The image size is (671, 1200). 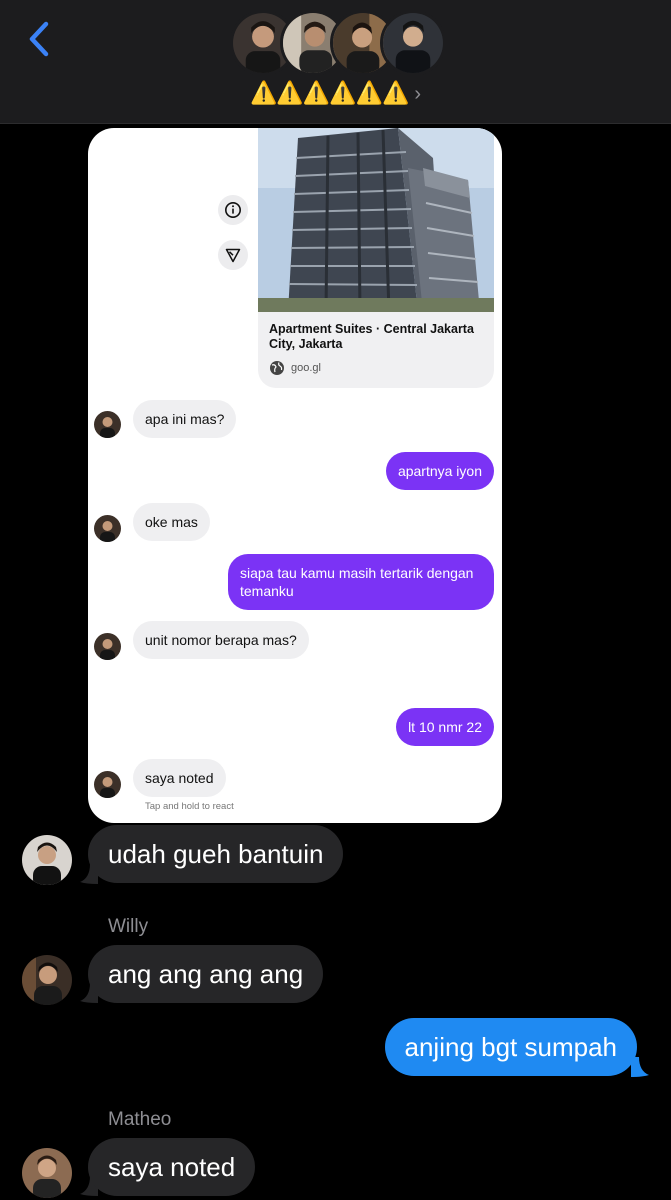 I want to click on chat-header: ⚠️⚠️⚠️⚠️⚠️⚠️ ›, so click(x=335, y=62).